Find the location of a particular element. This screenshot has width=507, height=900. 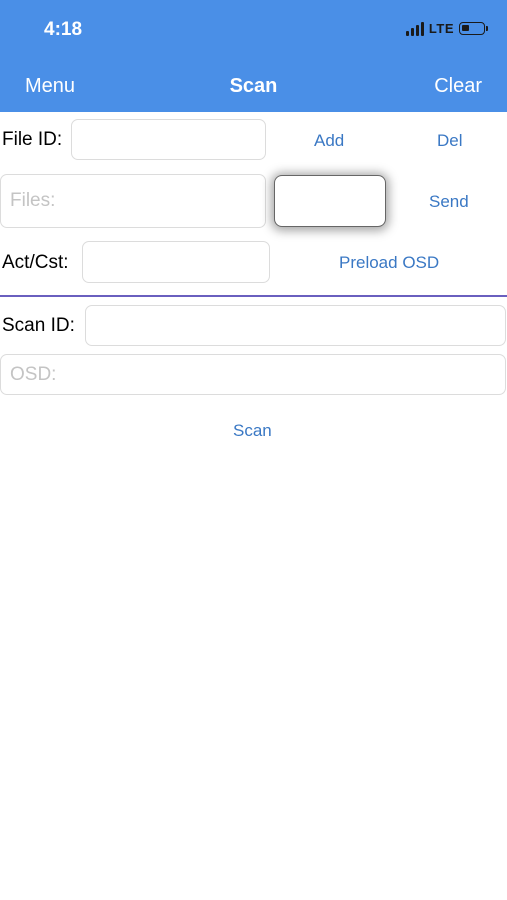

scan-id-input is located at coordinates (295, 325).